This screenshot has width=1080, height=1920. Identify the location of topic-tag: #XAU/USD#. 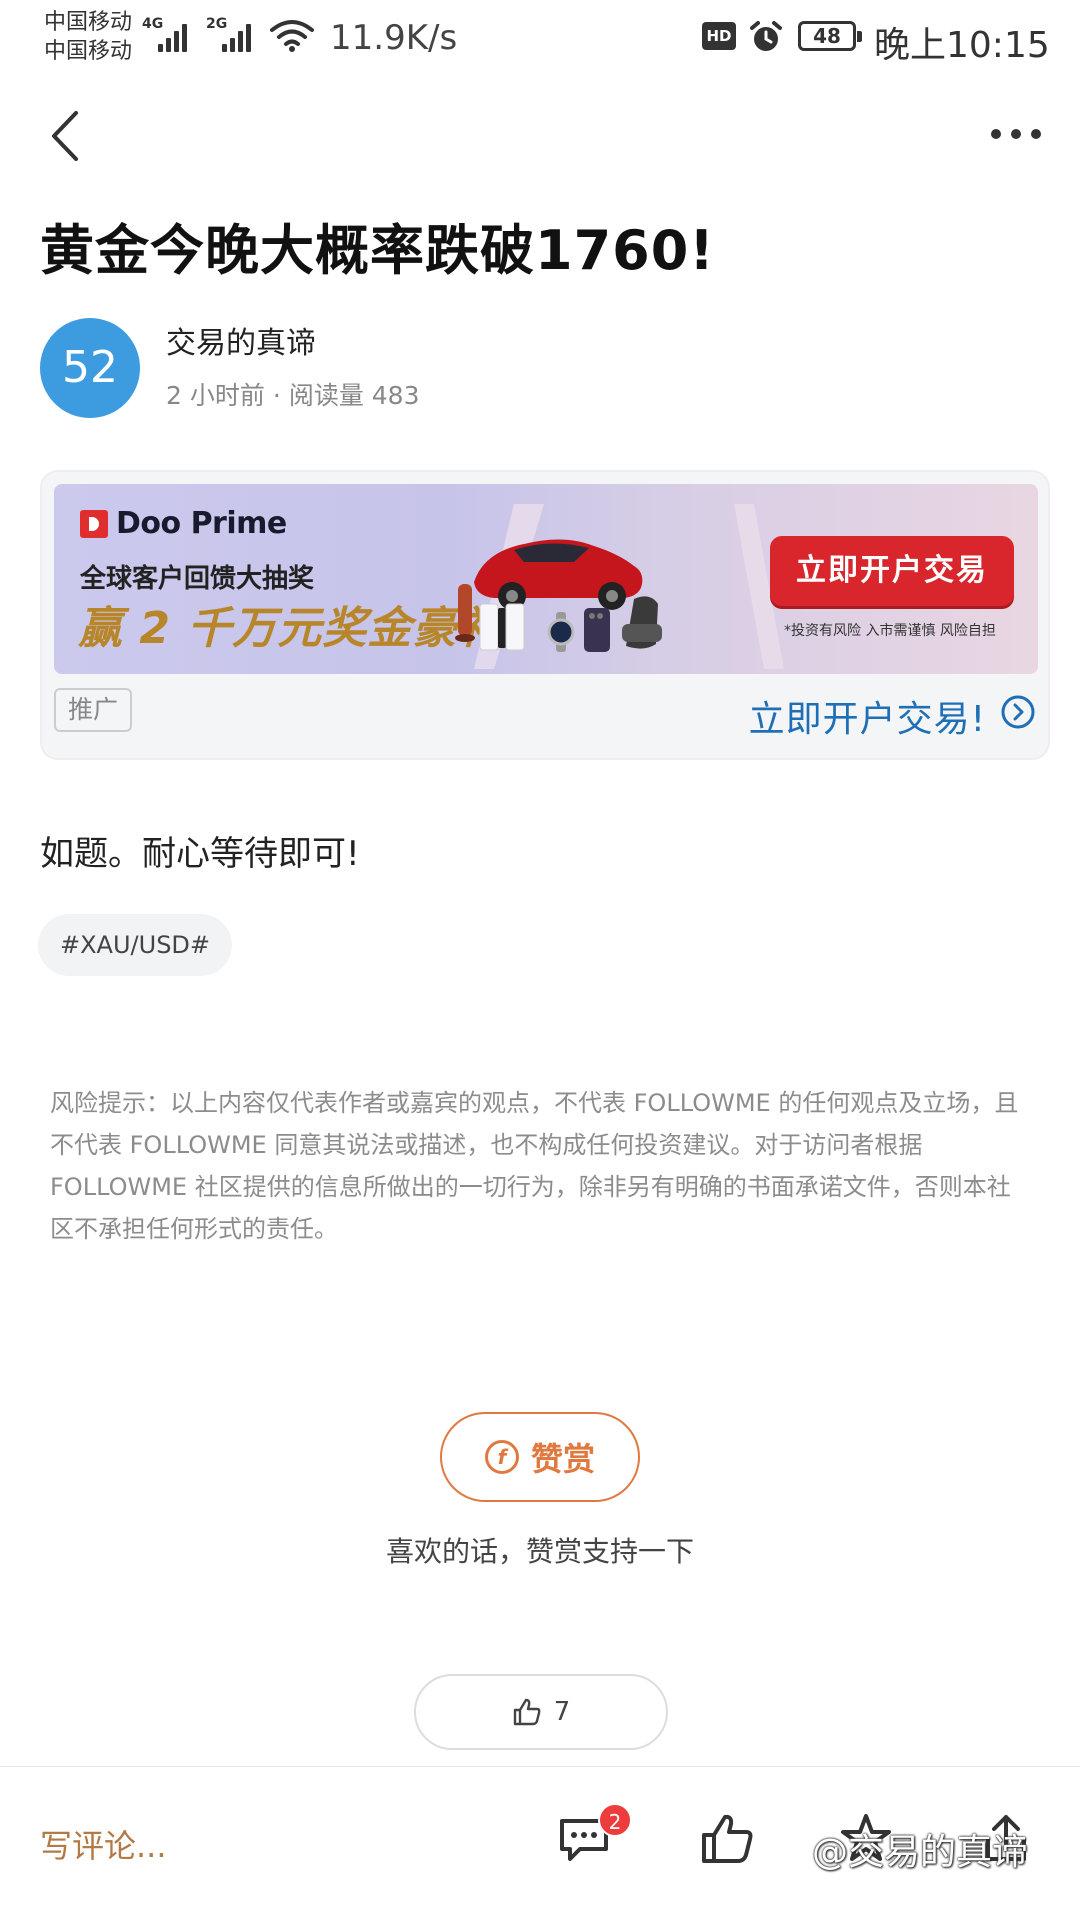
(135, 945).